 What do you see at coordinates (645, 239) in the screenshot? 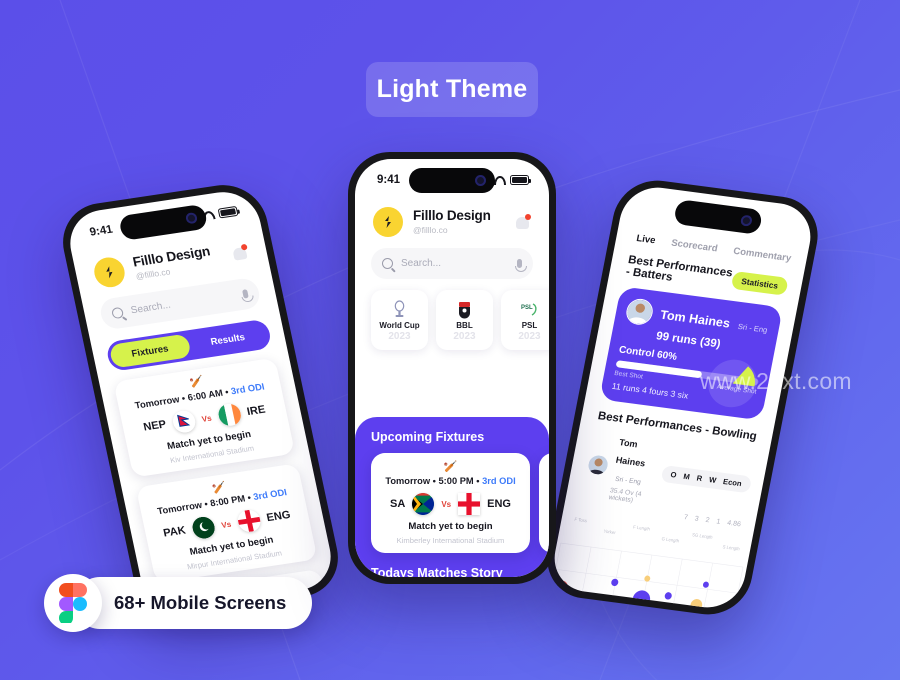
I see `tab-live: Live` at bounding box center [645, 239].